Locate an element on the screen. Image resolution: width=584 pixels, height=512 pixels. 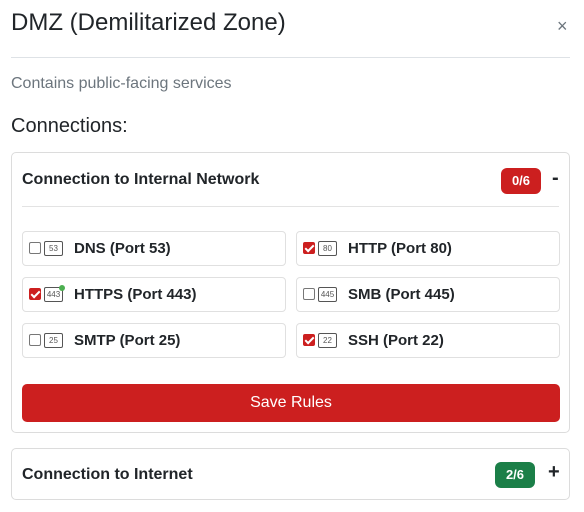
port-icon: 80 is located at coordinates (327, 248).